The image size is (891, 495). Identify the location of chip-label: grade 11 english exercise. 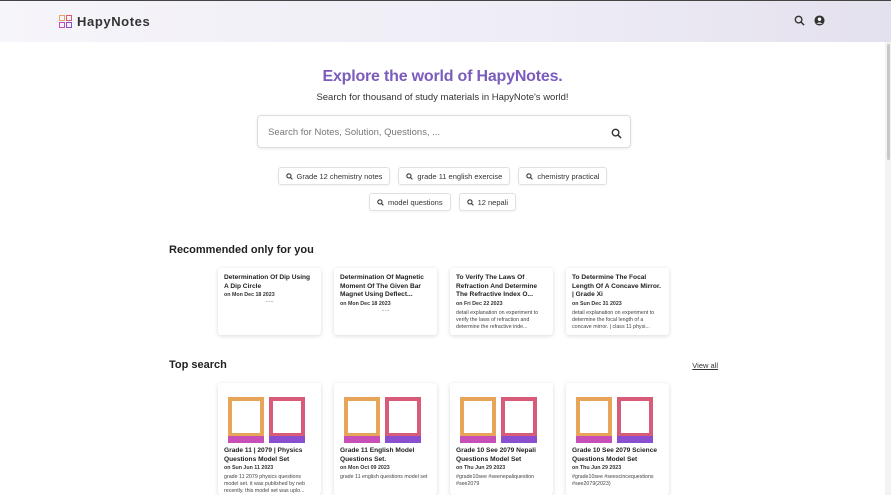
(460, 176).